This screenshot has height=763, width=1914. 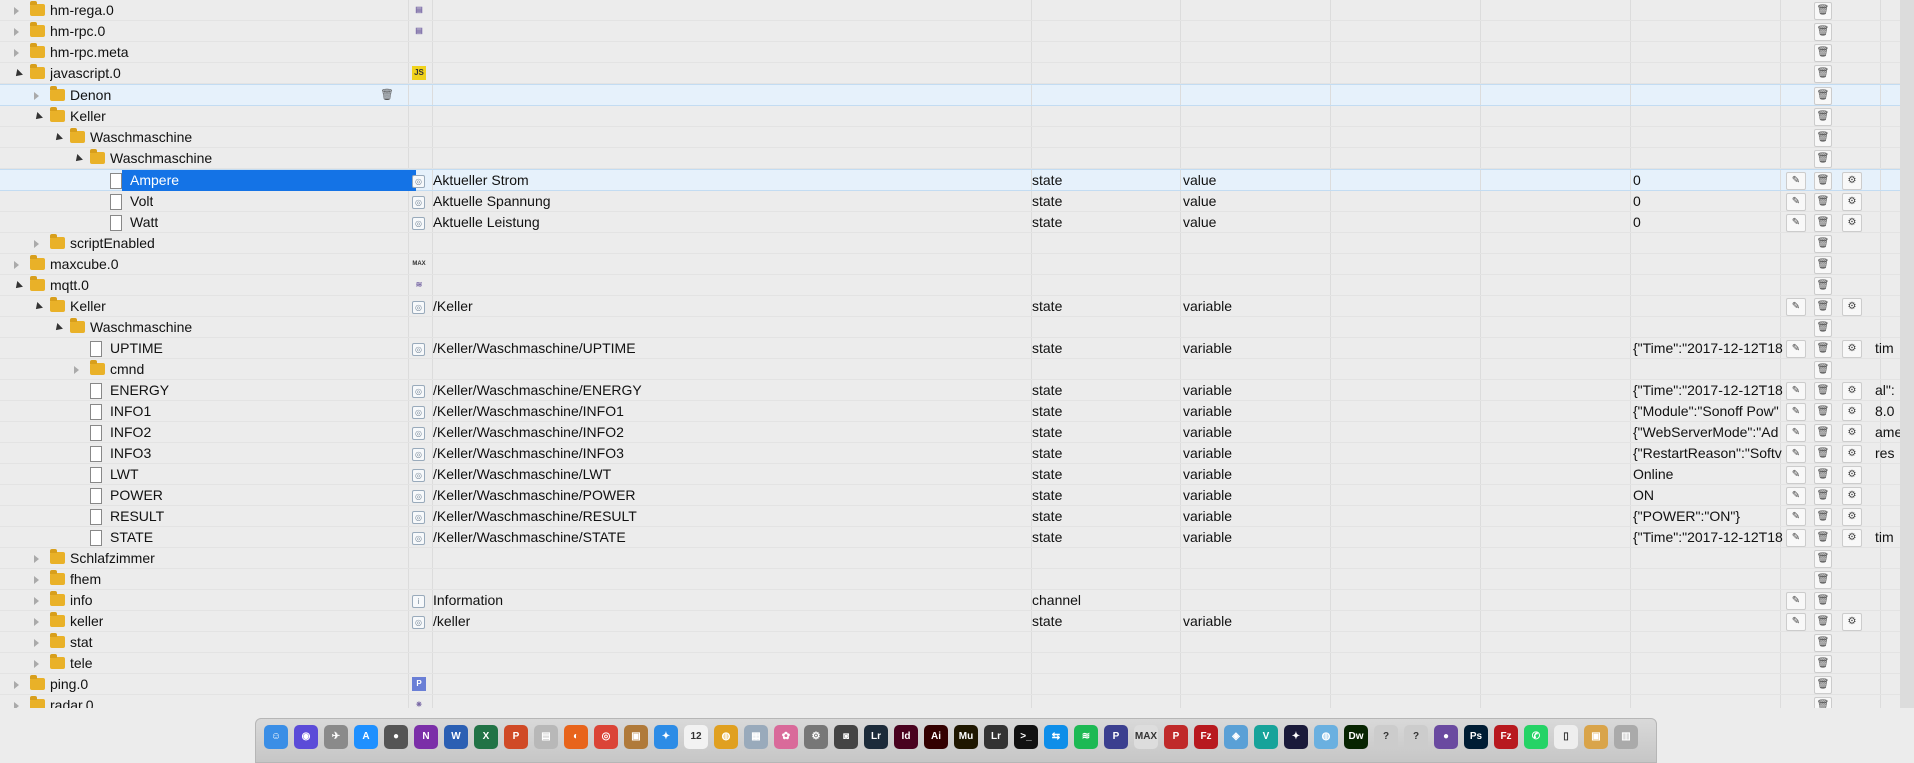 What do you see at coordinates (726, 737) in the screenshot?
I see `finder-alt-icon: ◍` at bounding box center [726, 737].